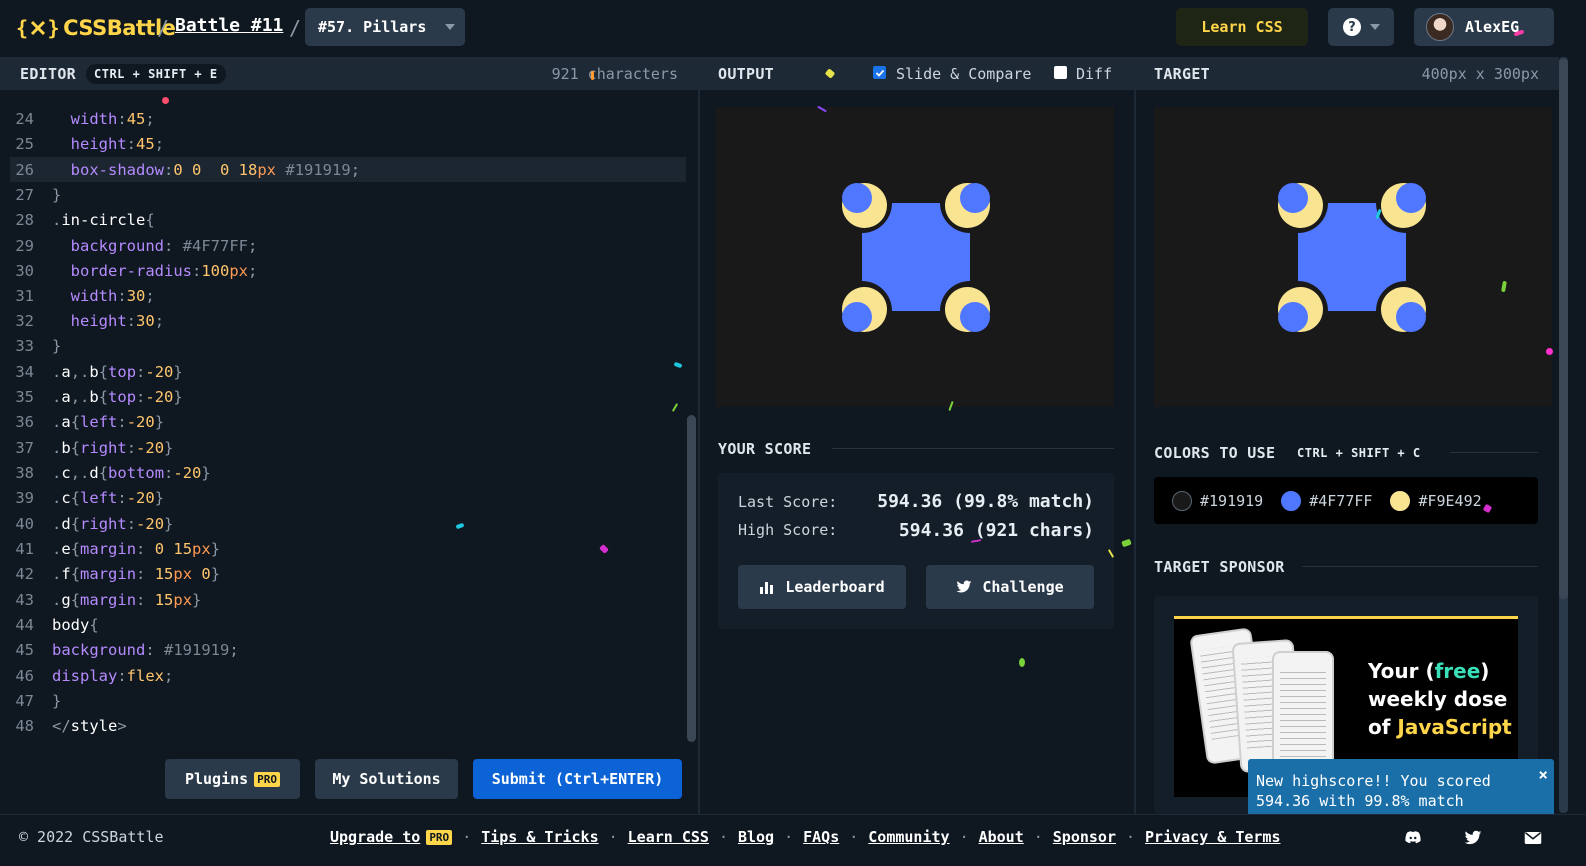  Describe the element at coordinates (136, 270) in the screenshot. I see `code-line: 30 border-radius:100px;` at that location.